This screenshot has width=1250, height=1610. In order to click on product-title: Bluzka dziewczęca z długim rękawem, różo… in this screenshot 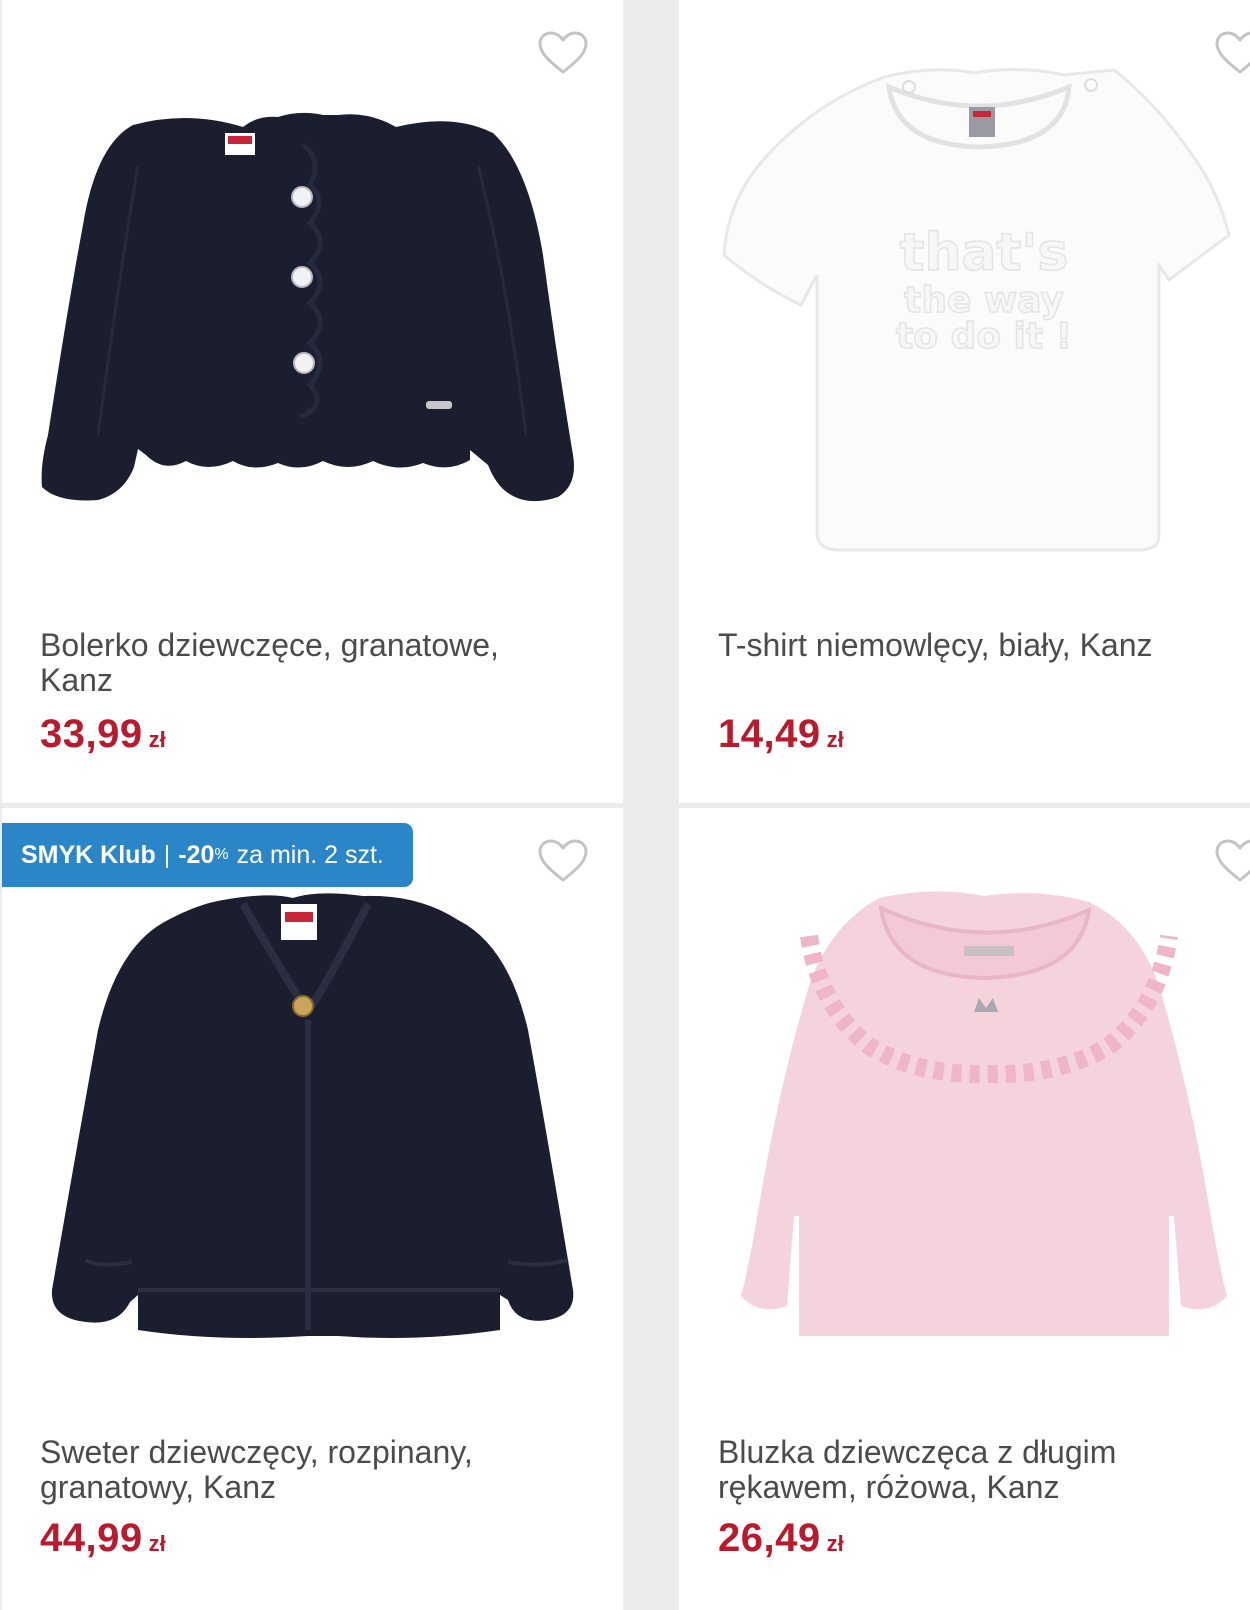, I will do `click(978, 1470)`.